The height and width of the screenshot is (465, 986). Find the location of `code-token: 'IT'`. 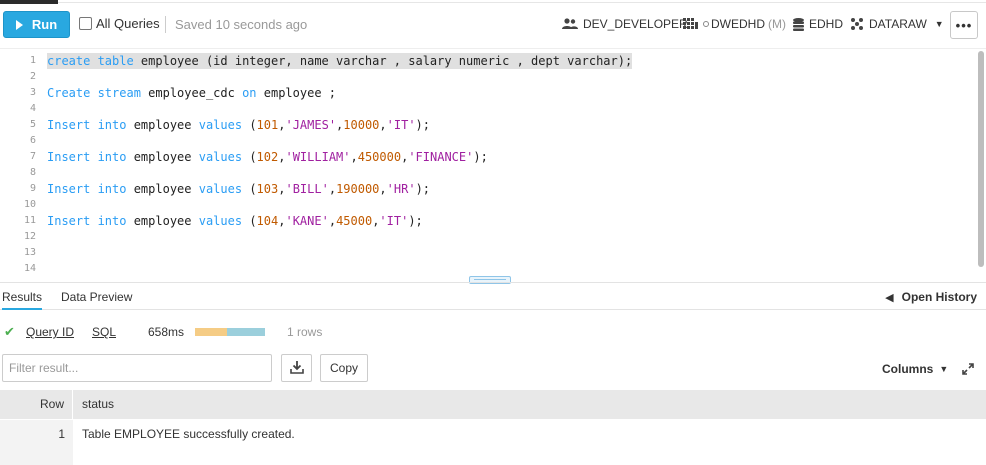

code-token: 'IT' is located at coordinates (401, 125).